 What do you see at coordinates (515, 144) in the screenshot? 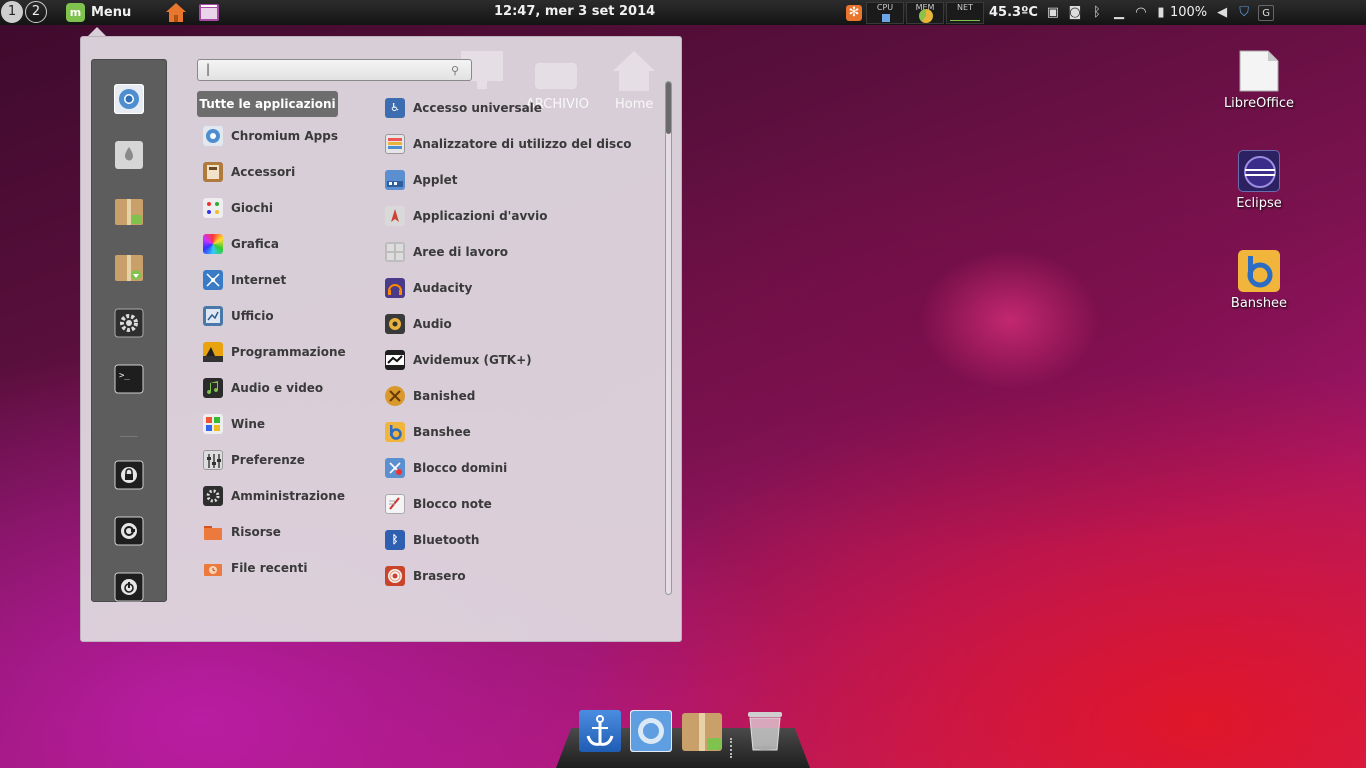
I see `app-analizzatore-disco: Analizzatore di utilizzo del disco` at bounding box center [515, 144].